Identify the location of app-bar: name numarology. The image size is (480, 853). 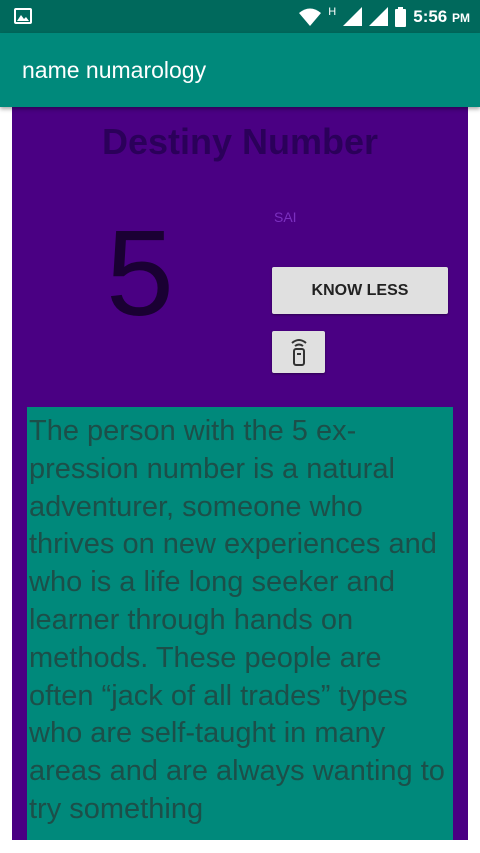
(240, 70).